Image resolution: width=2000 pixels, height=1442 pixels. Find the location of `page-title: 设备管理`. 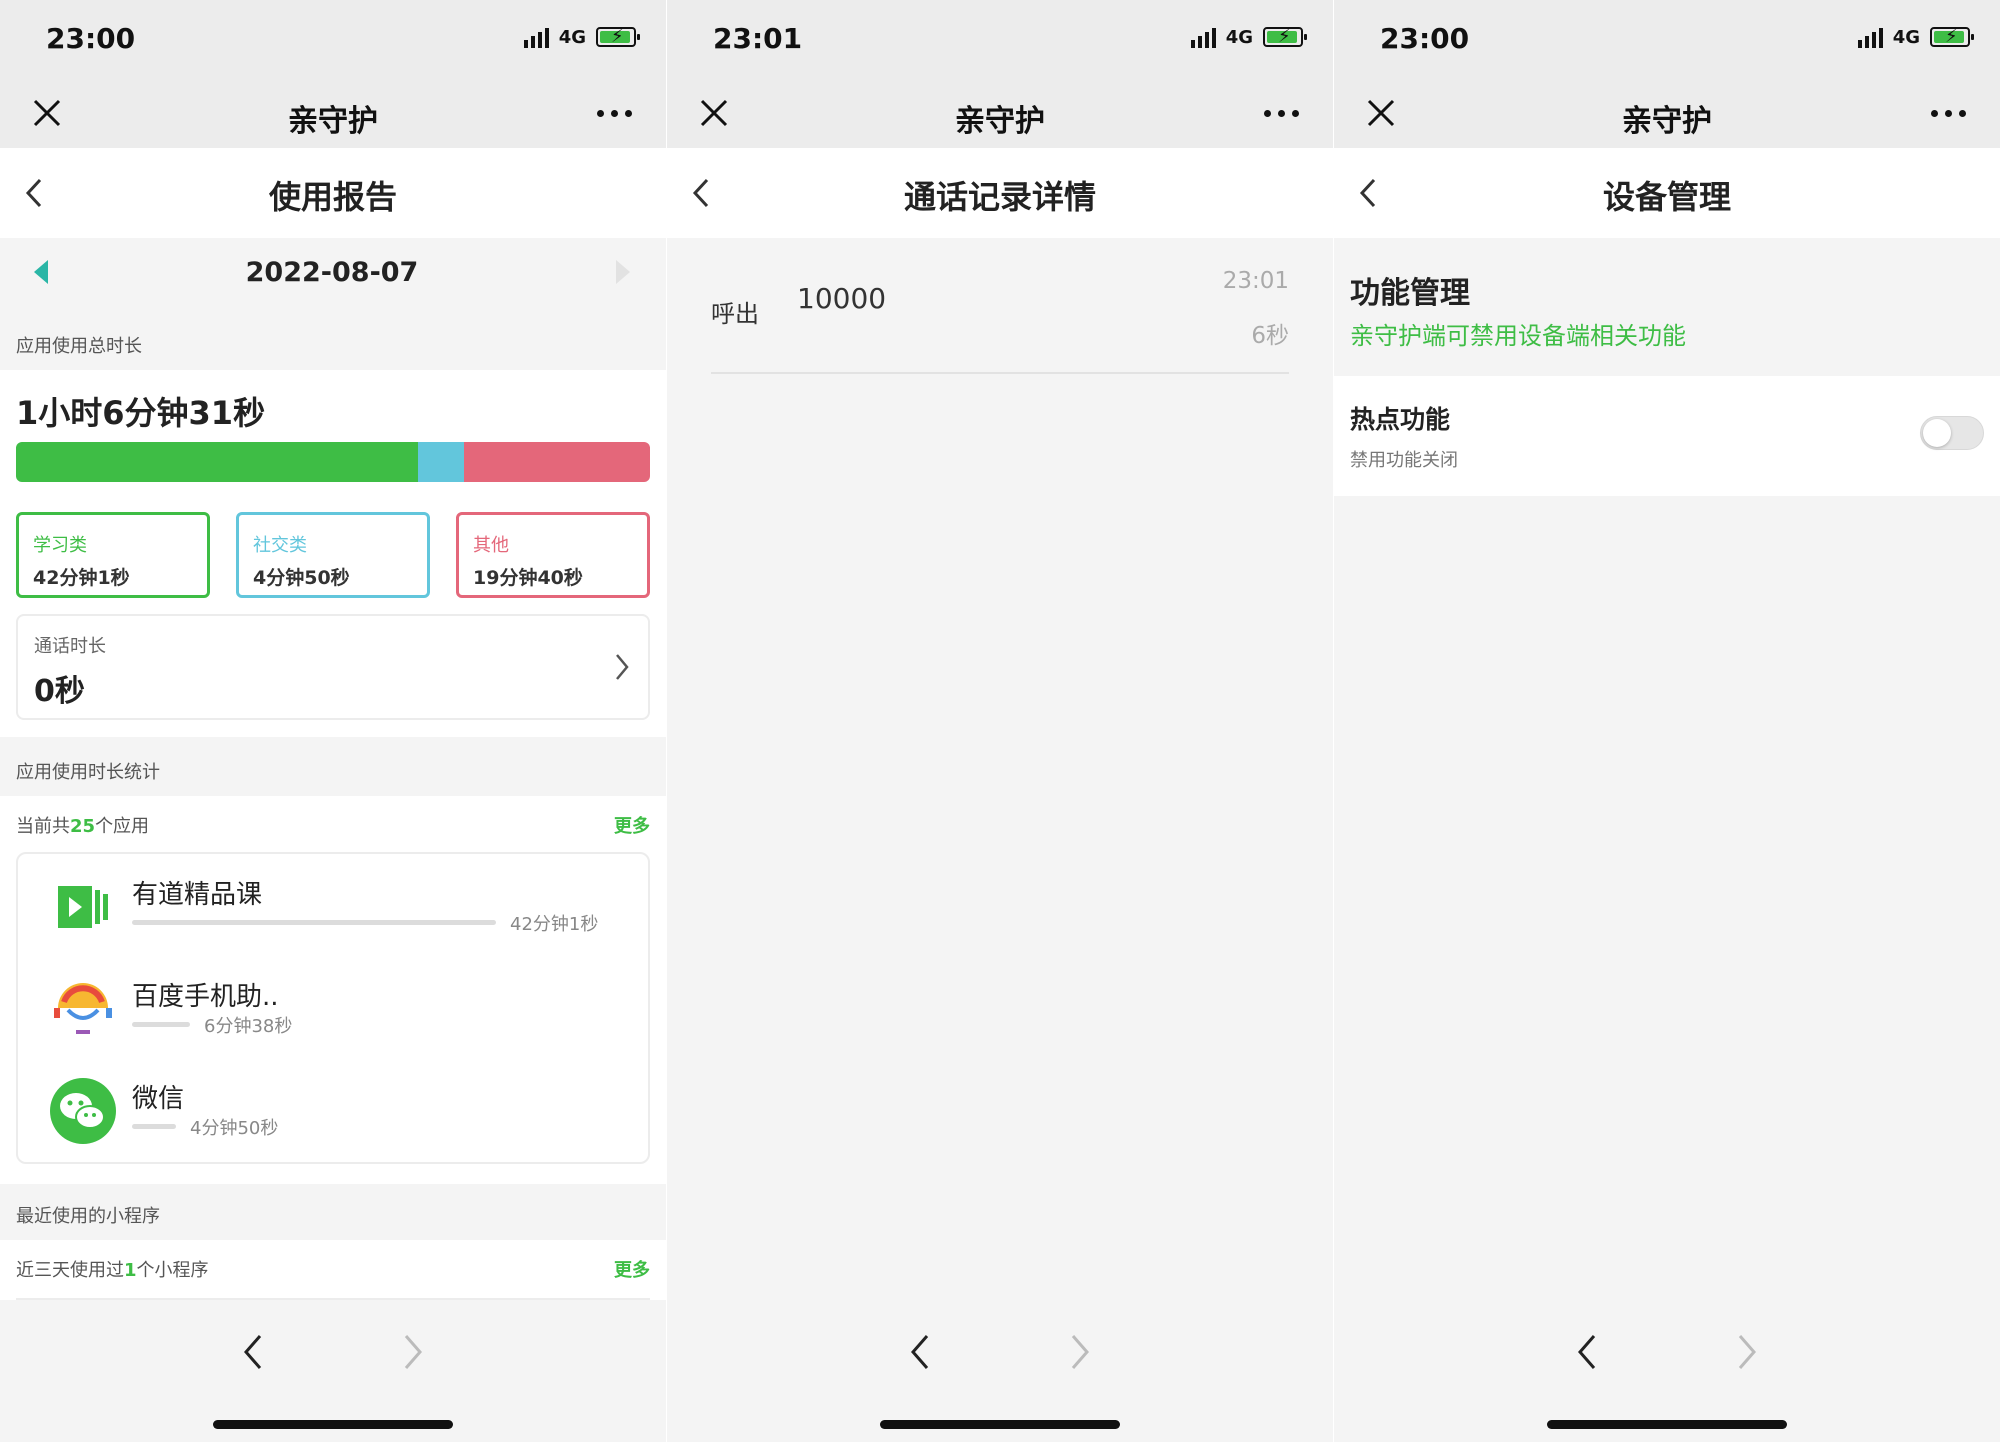

page-title: 设备管理 is located at coordinates (1666, 197).